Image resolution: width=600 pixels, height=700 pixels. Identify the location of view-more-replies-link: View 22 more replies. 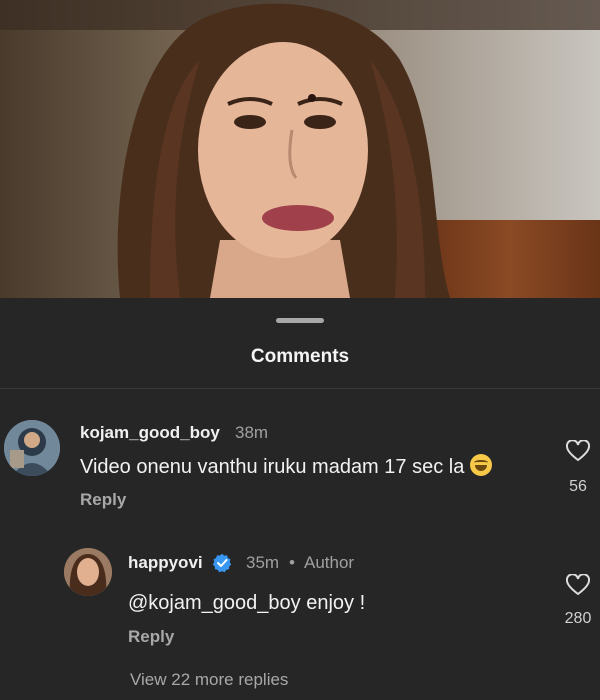
(209, 680).